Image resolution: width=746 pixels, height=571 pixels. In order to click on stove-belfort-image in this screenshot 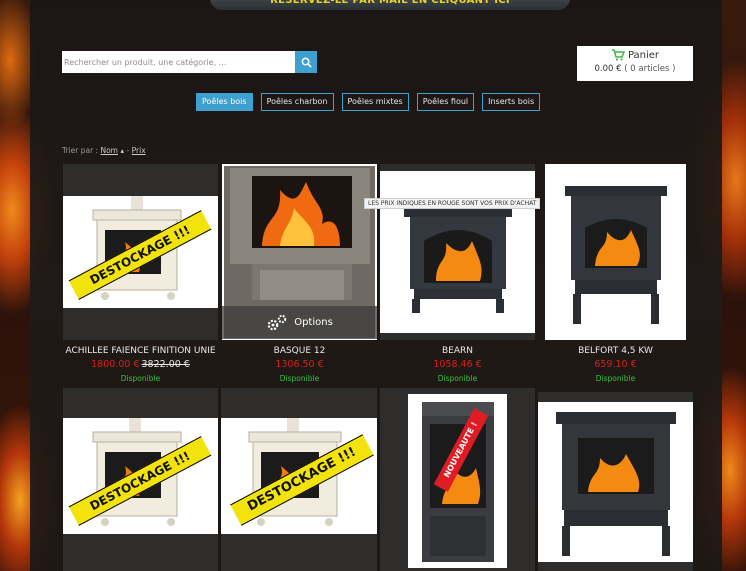, I will do `click(615, 252)`.